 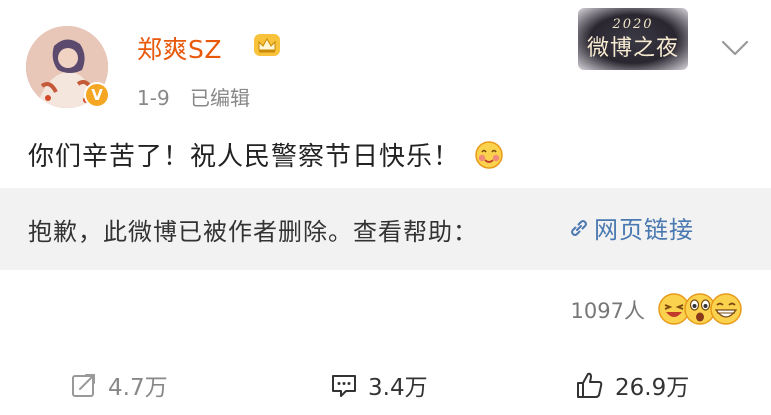 What do you see at coordinates (253, 232) in the screenshot?
I see `notice-text: 抱歉，此微博已被作者删除。查看帮助：` at bounding box center [253, 232].